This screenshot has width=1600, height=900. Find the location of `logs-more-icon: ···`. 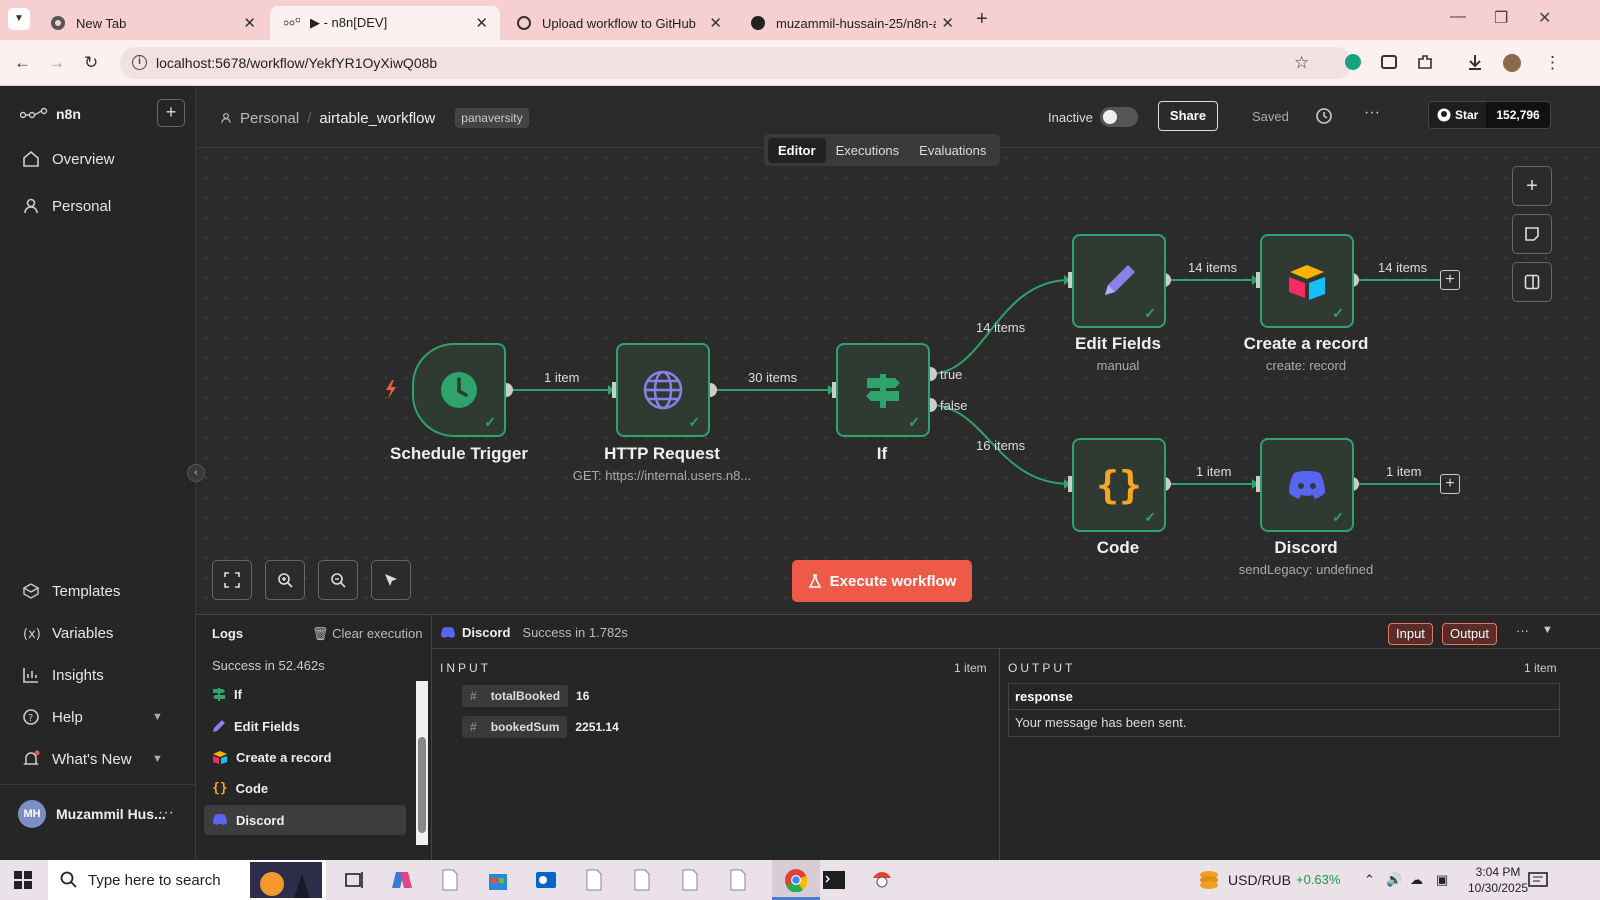

logs-more-icon: ··· is located at coordinates (1522, 630).